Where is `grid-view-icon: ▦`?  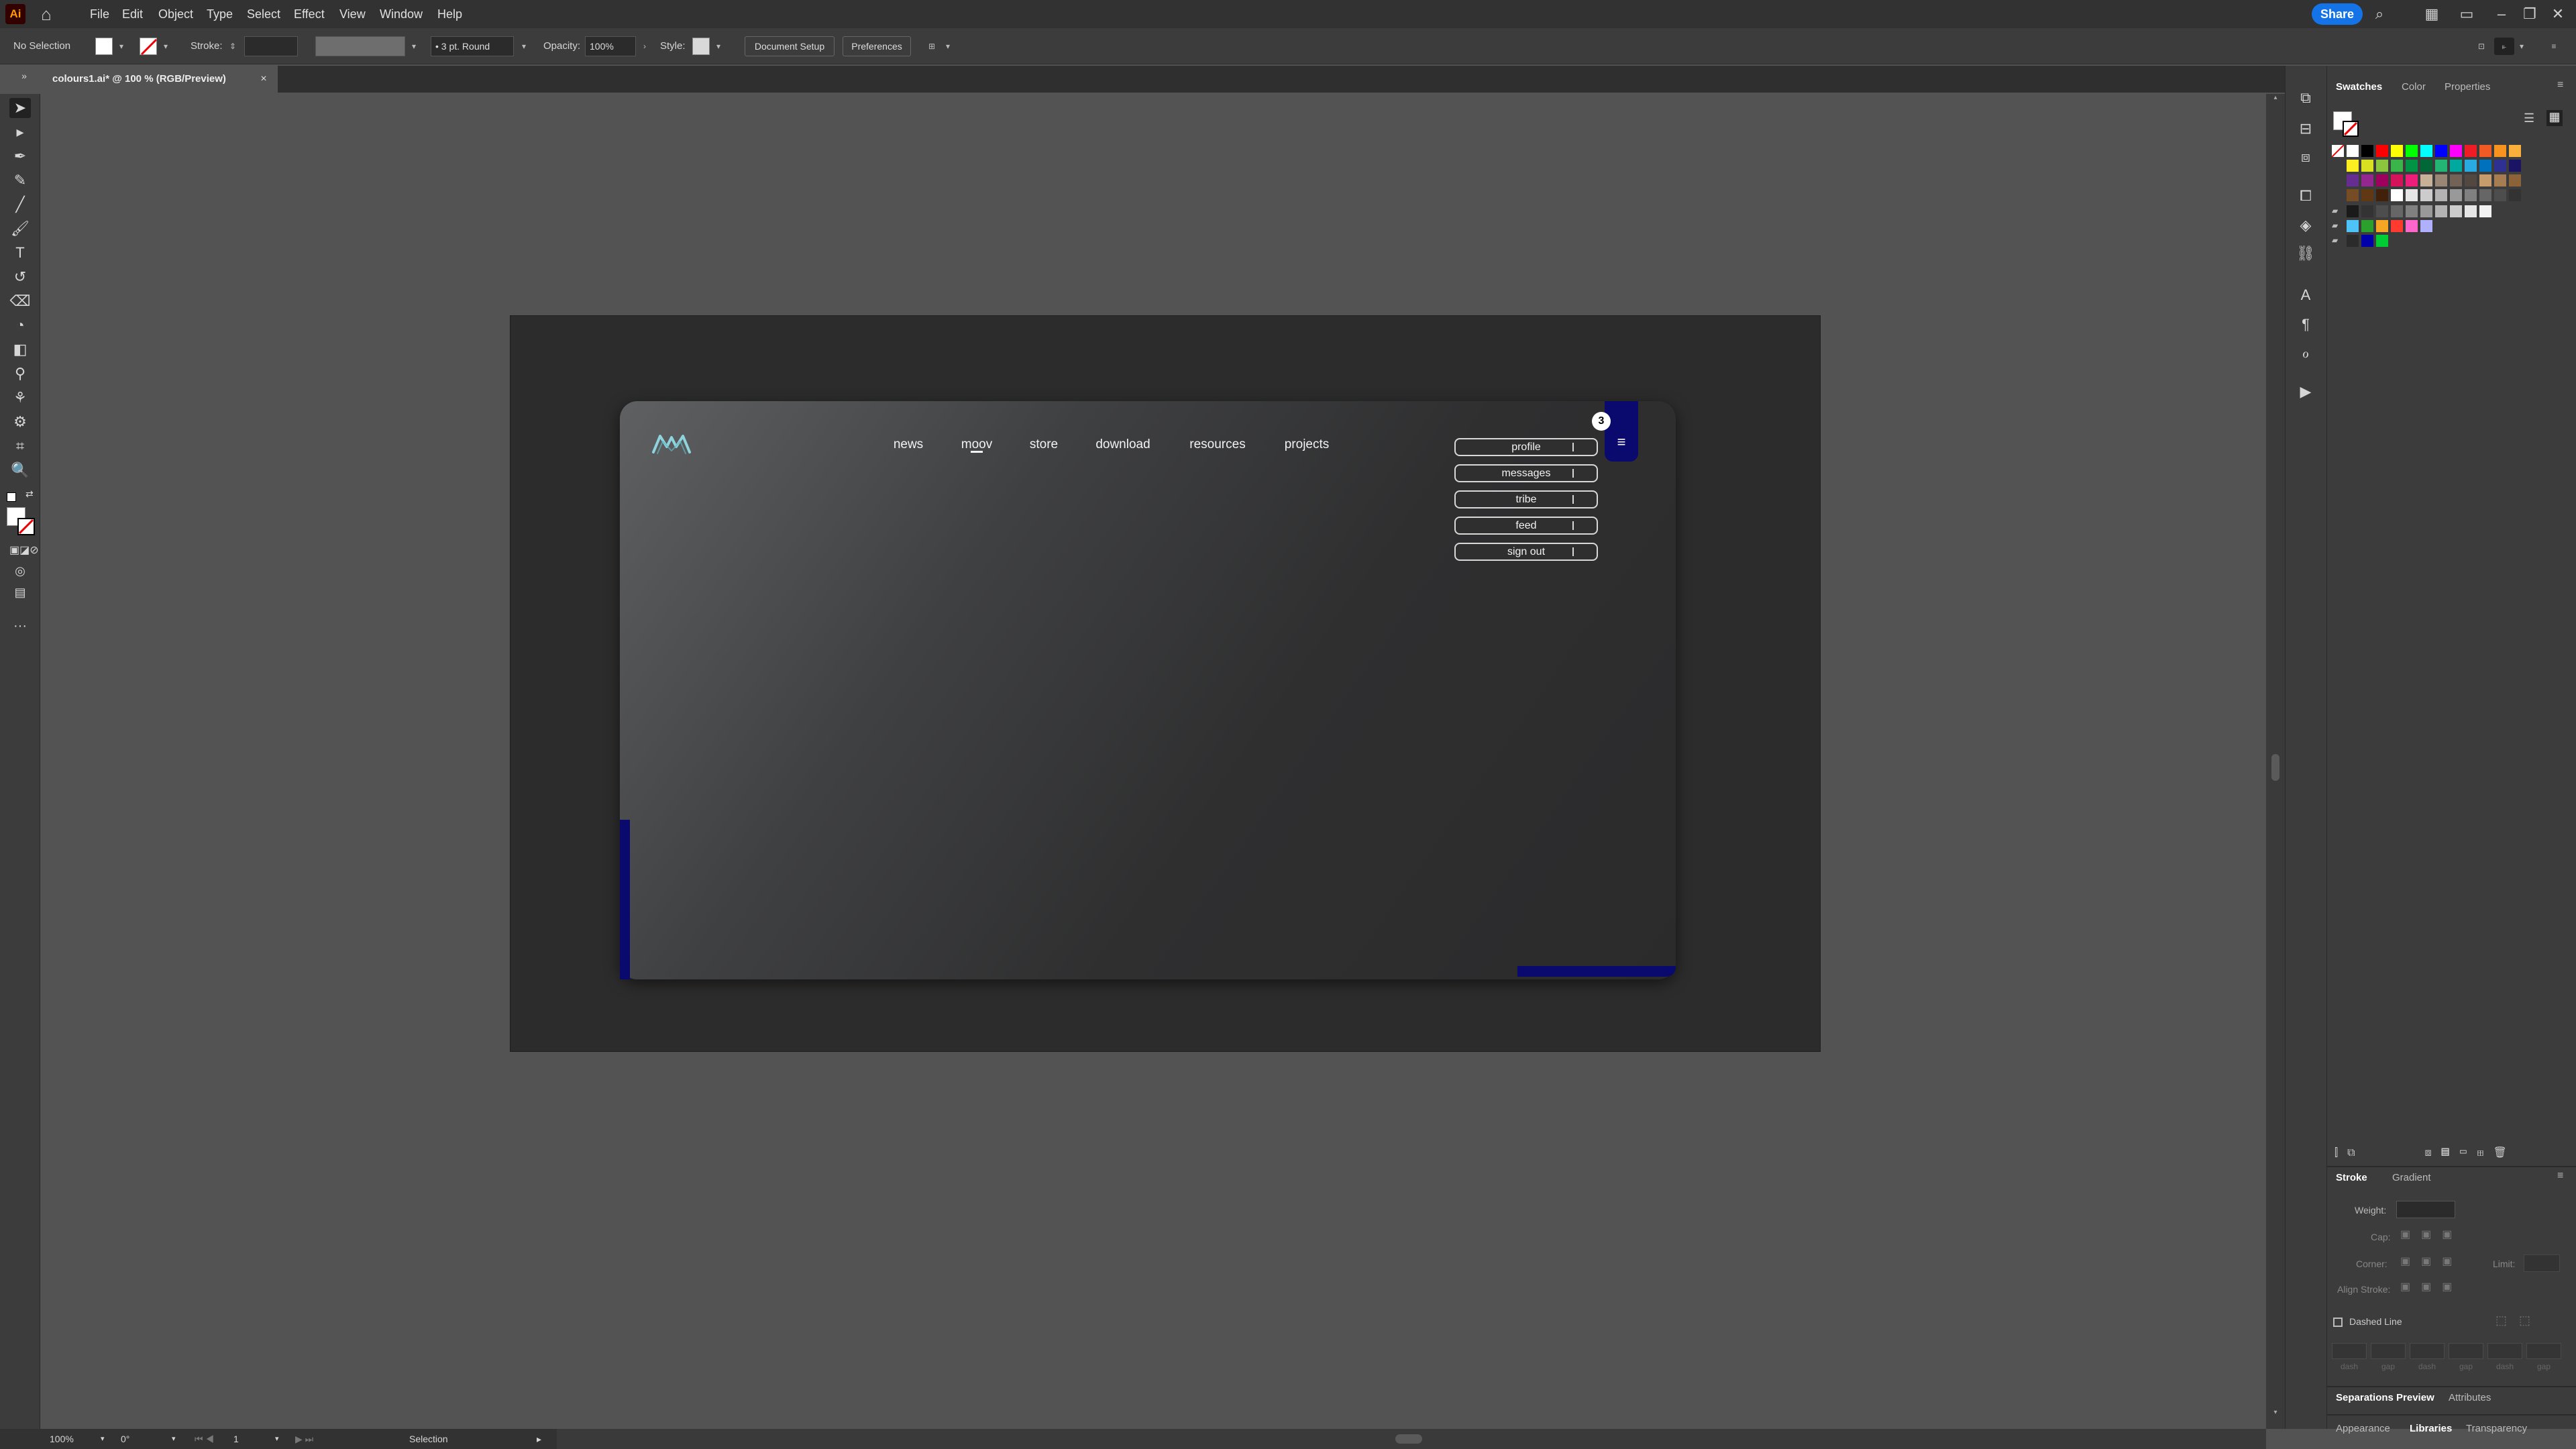
grid-view-icon: ▦ is located at coordinates (2554, 118).